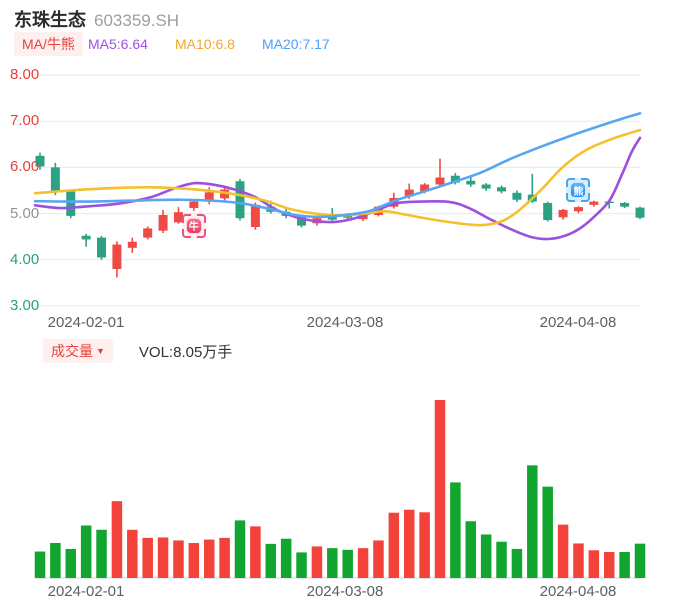  Describe the element at coordinates (578, 322) in the screenshot. I see `price-x-axis-label: 2024-04-08` at that location.